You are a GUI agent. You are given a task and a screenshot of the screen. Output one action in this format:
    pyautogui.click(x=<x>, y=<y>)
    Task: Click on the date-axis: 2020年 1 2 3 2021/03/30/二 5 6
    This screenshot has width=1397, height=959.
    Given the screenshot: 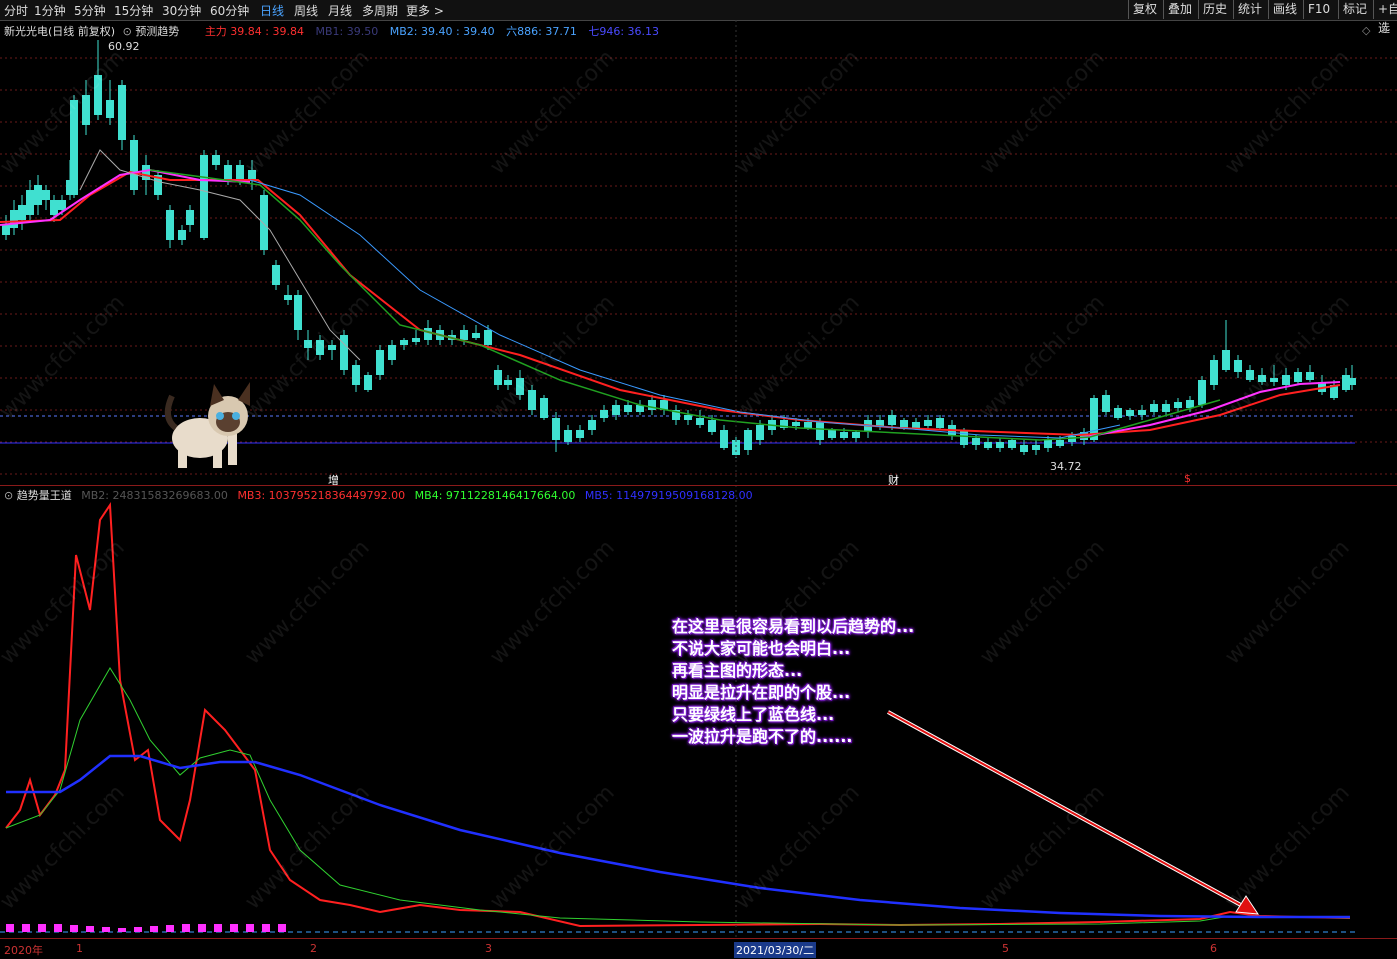 What is the action you would take?
    pyautogui.click(x=698, y=948)
    